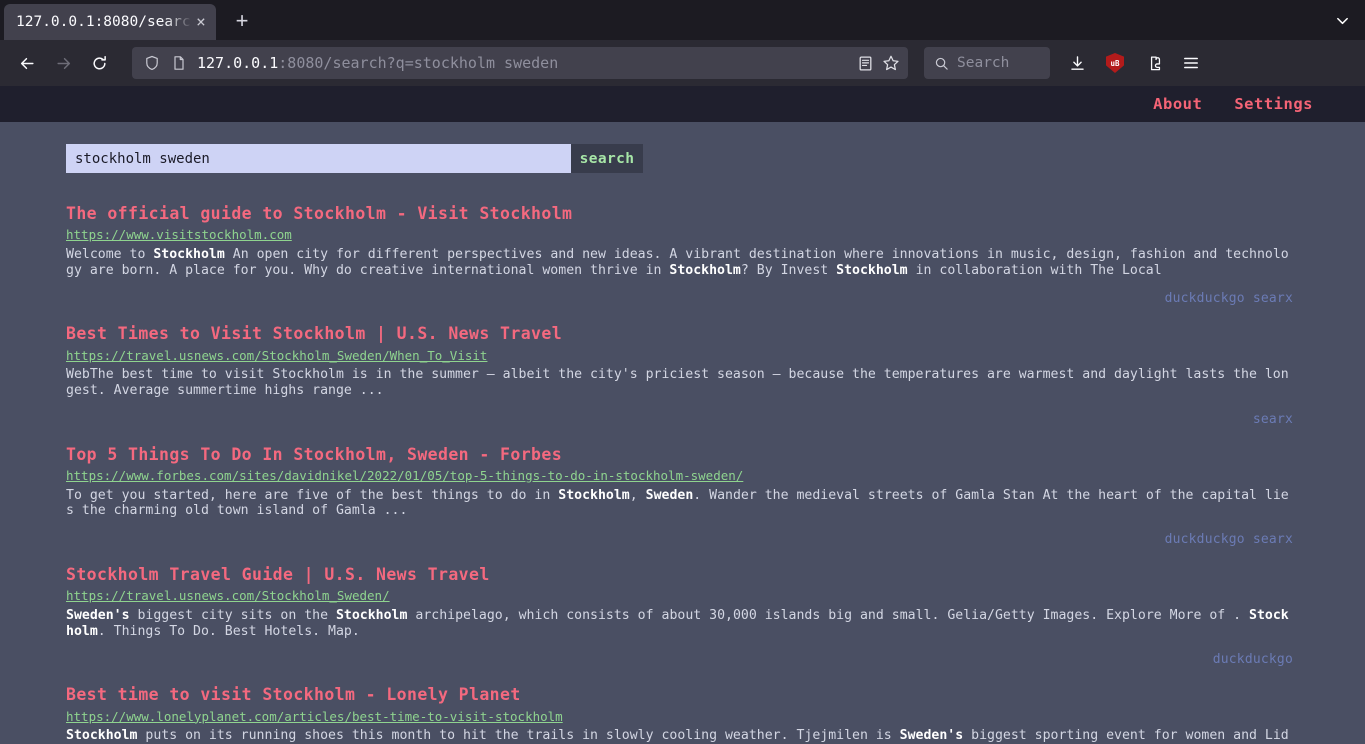 This screenshot has height=744, width=1365. I want to click on page-icon, so click(179, 63).